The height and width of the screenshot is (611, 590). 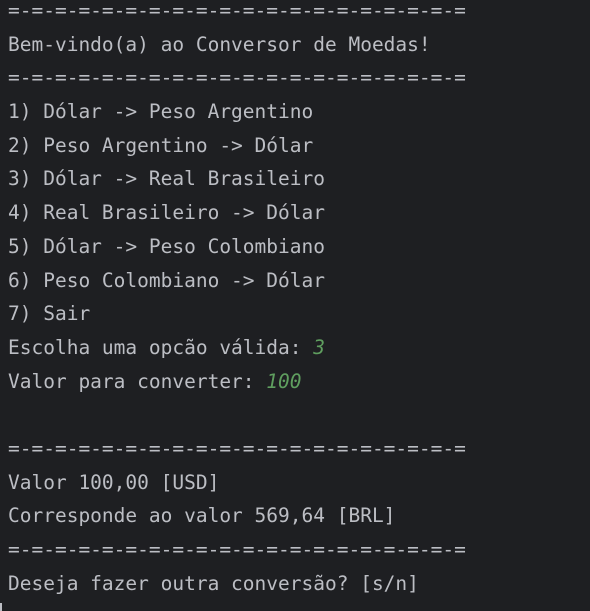 I want to click on menu-option-6: 6) Peso Colombiano -> Dólar, so click(x=166, y=280).